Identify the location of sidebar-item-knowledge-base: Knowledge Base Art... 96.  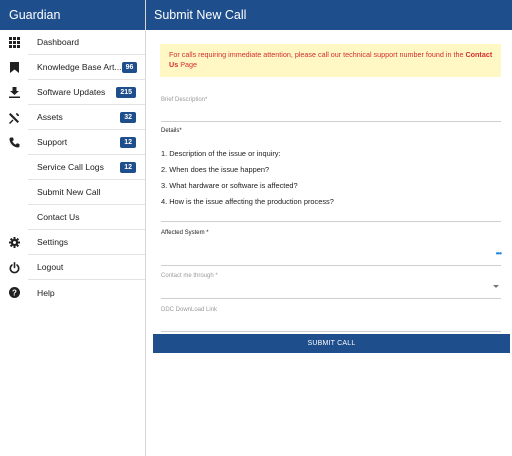
(73, 67).